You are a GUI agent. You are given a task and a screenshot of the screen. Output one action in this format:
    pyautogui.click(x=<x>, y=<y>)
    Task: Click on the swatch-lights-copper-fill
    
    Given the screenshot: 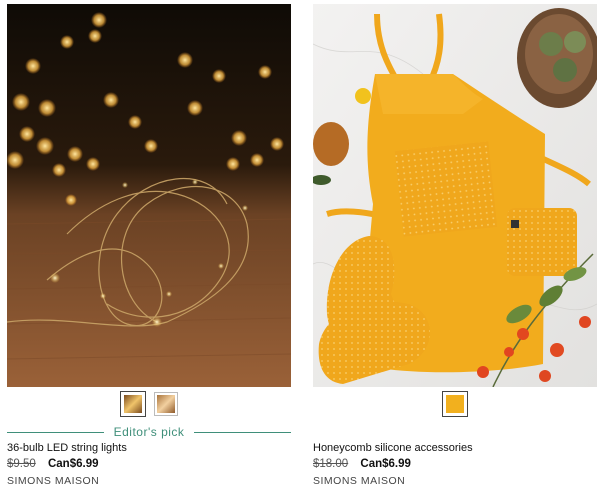 What is the action you would take?
    pyautogui.click(x=166, y=404)
    